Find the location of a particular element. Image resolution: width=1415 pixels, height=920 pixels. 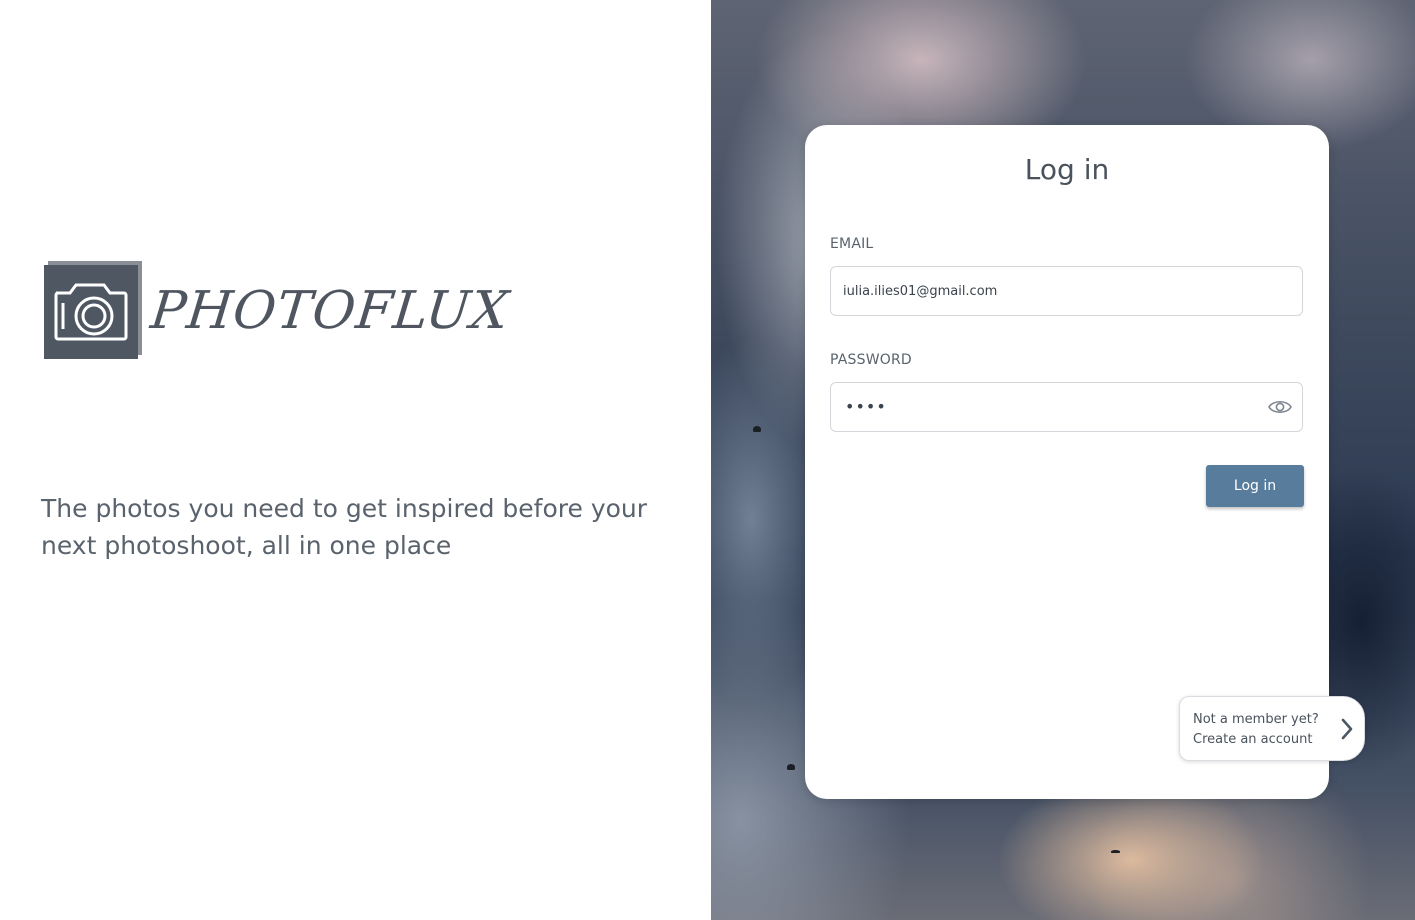

create-account-link: Not a member yet? Create an account is located at coordinates (1272, 728).